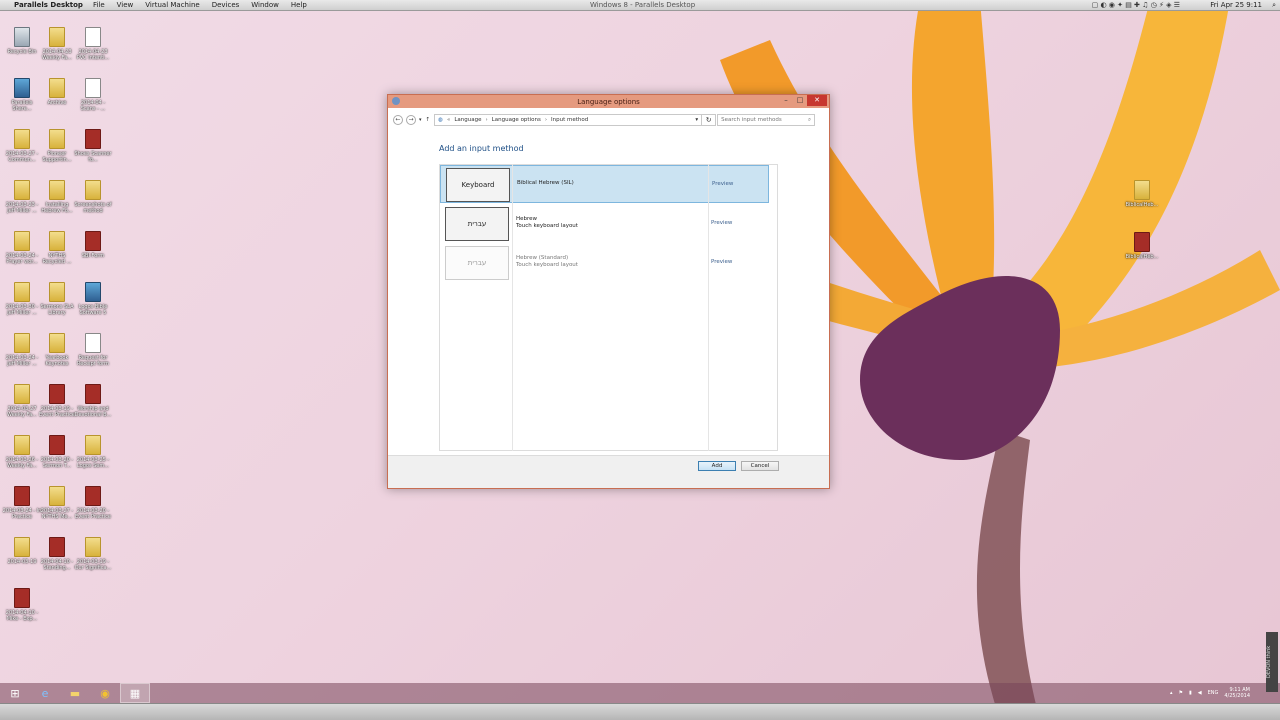  What do you see at coordinates (93, 299) in the screenshot?
I see `desktop-icon: Logos Bible Software 5` at bounding box center [93, 299].